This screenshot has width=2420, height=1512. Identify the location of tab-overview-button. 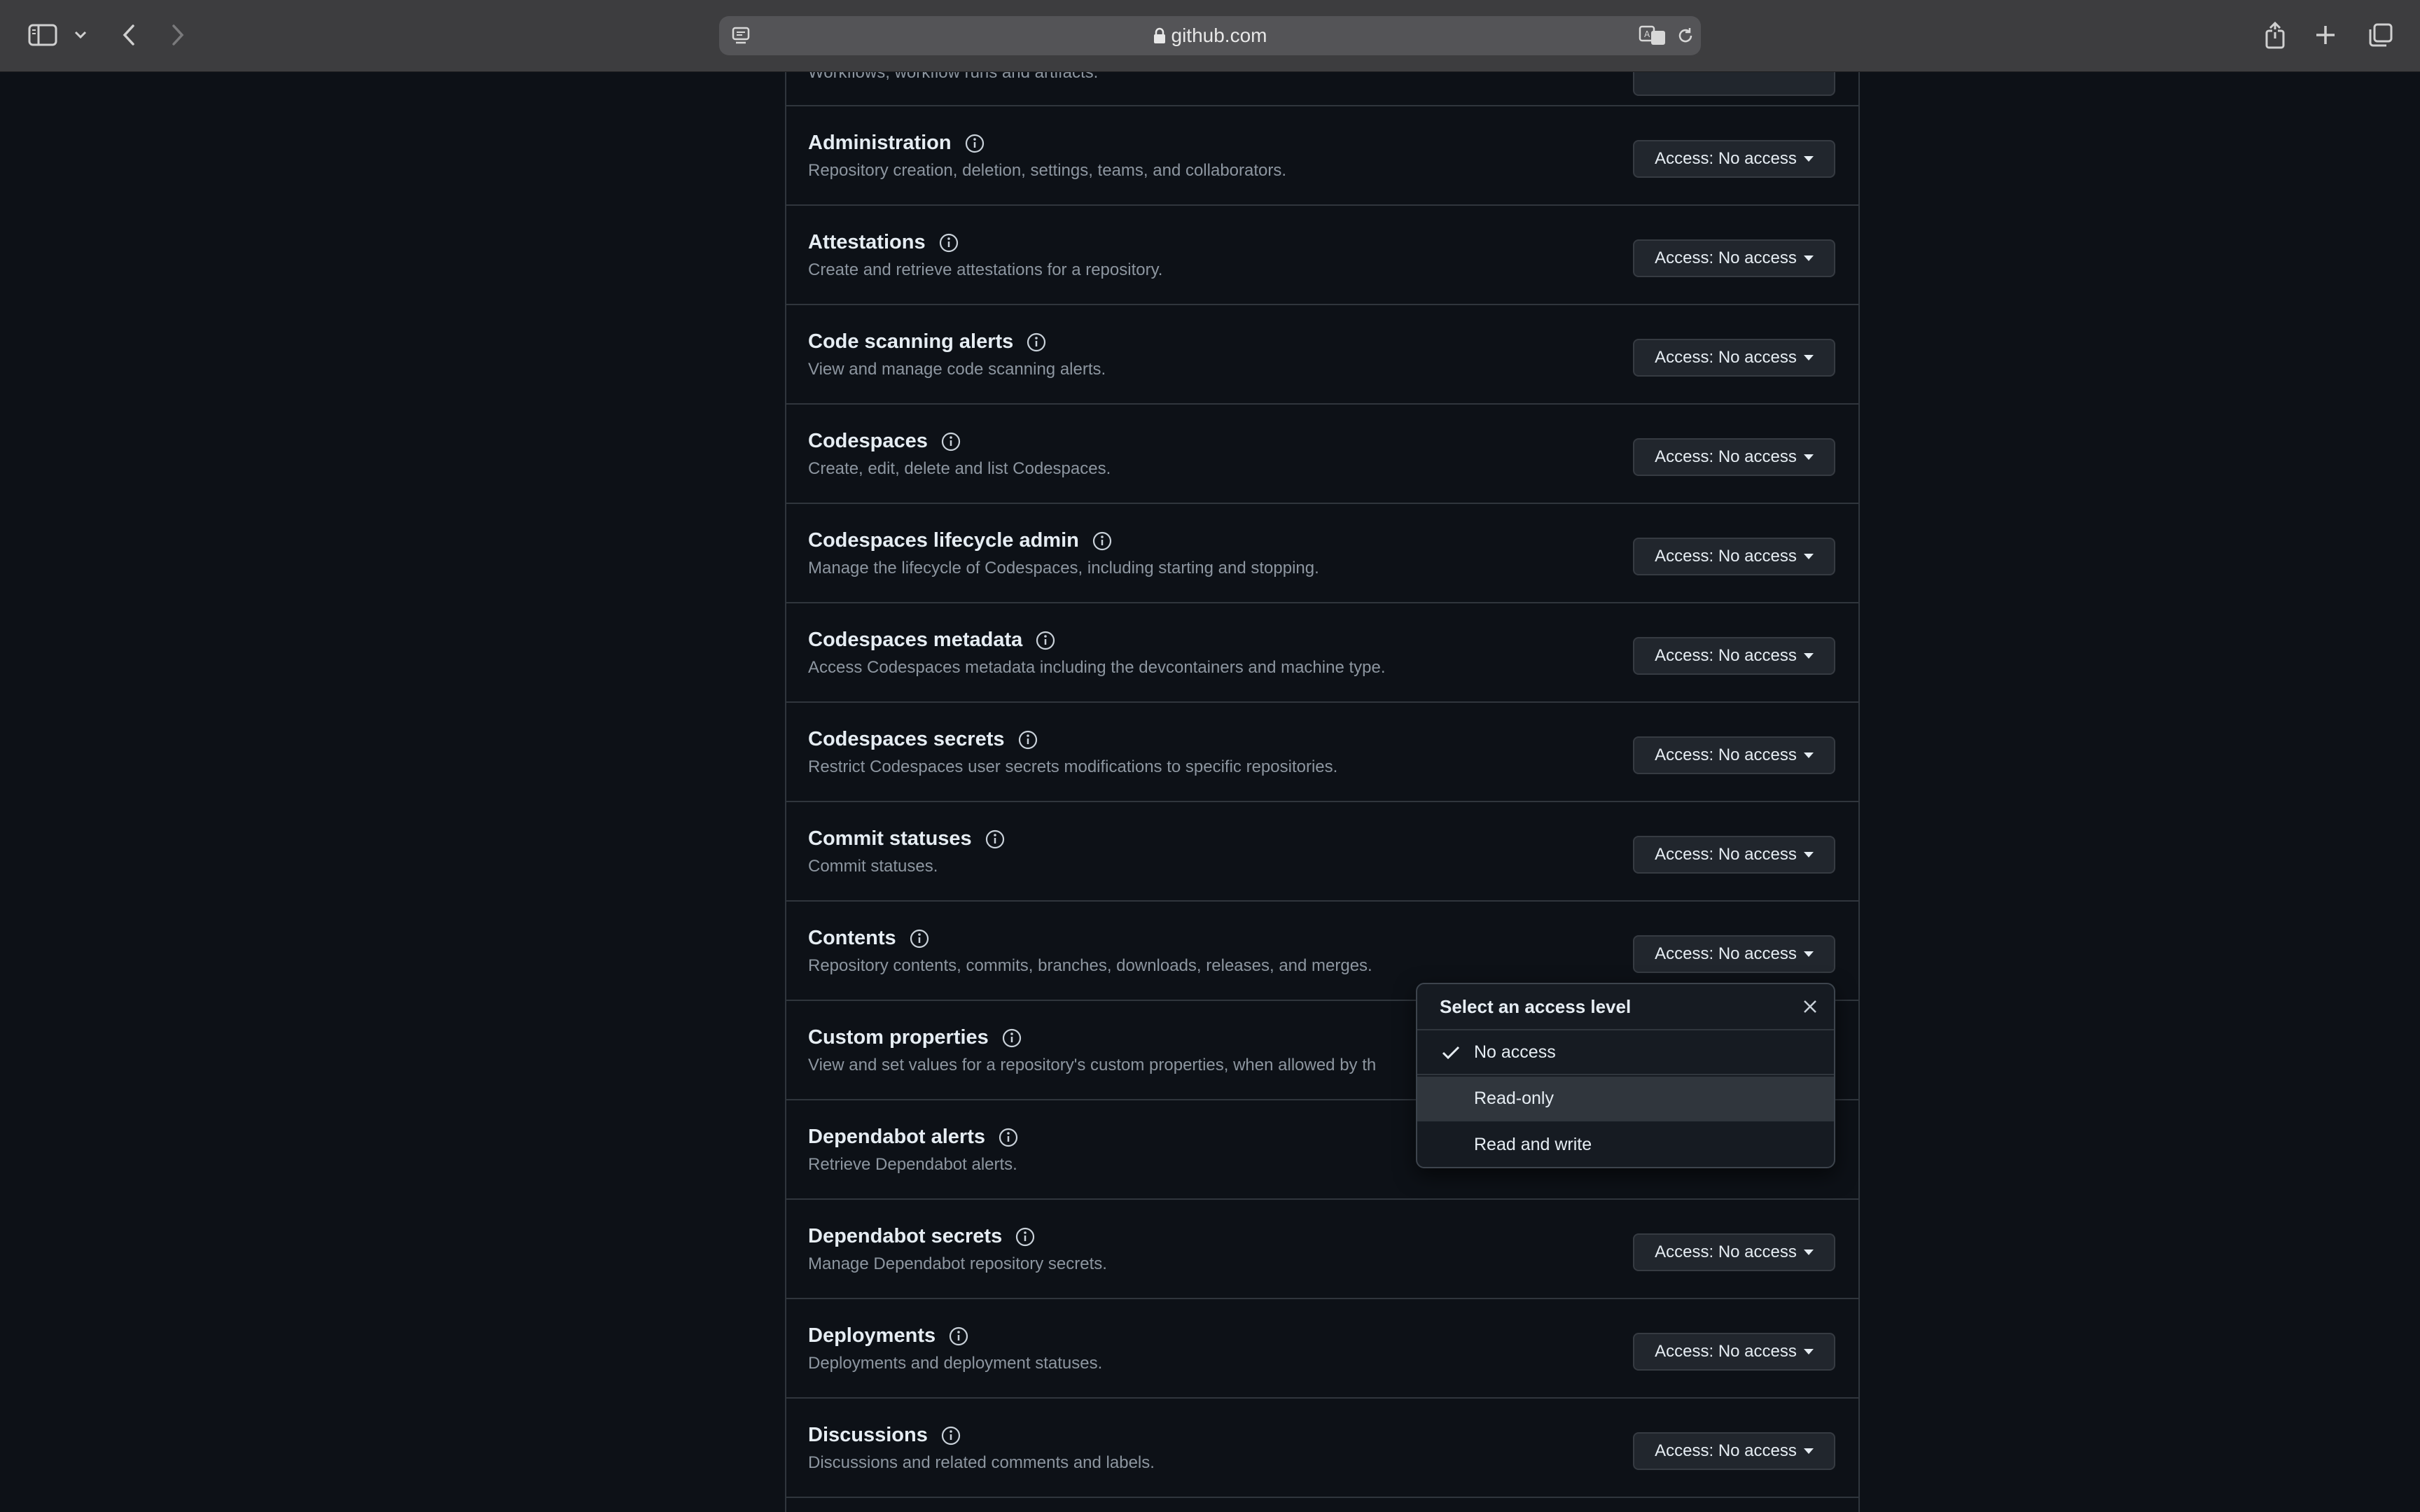
(2381, 35).